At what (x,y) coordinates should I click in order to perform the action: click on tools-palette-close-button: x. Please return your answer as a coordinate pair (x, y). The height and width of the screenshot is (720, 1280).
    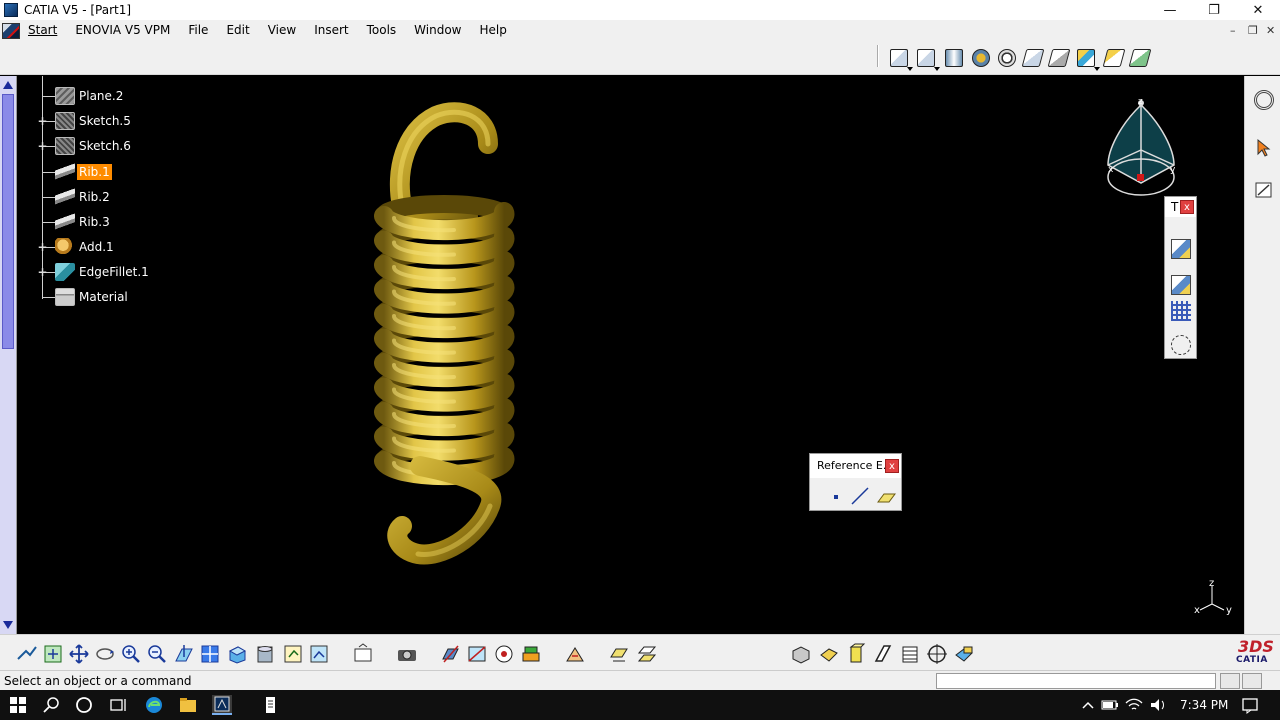
    Looking at the image, I should click on (1187, 207).